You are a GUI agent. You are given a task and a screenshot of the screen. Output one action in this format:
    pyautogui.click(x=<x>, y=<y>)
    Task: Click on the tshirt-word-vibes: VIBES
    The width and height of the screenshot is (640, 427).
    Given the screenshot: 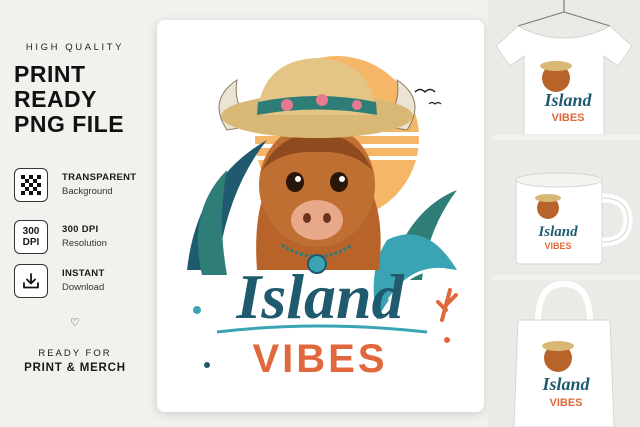 What is the action you would take?
    pyautogui.click(x=567, y=118)
    